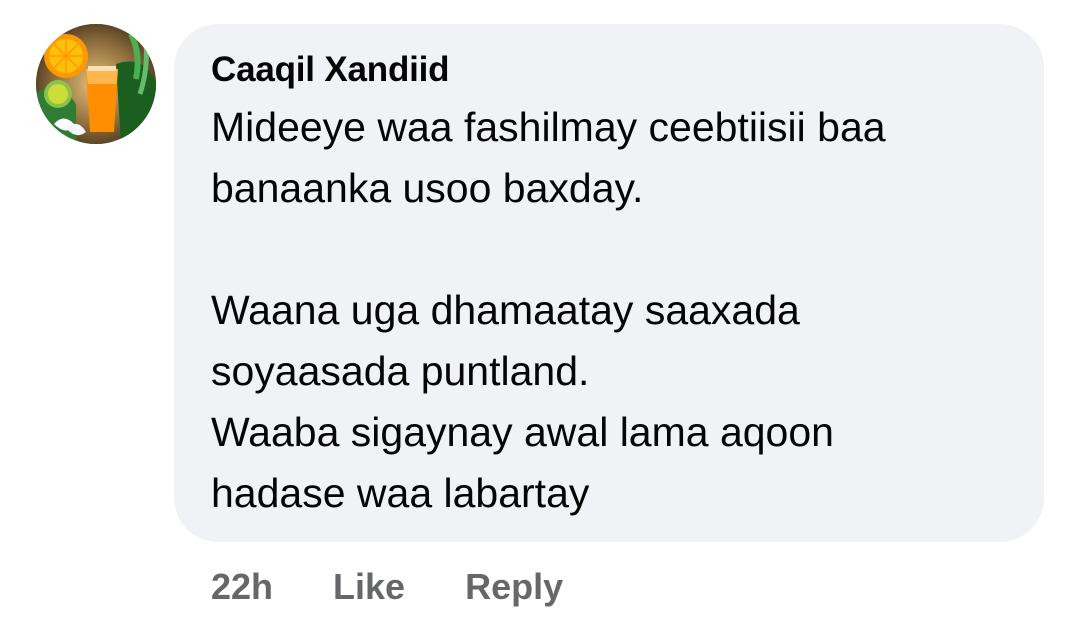 Image resolution: width=1080 pixels, height=630 pixels. Describe the element at coordinates (505, 310) in the screenshot. I see `comment-line: Waana uga dhamaatay saaxada` at that location.